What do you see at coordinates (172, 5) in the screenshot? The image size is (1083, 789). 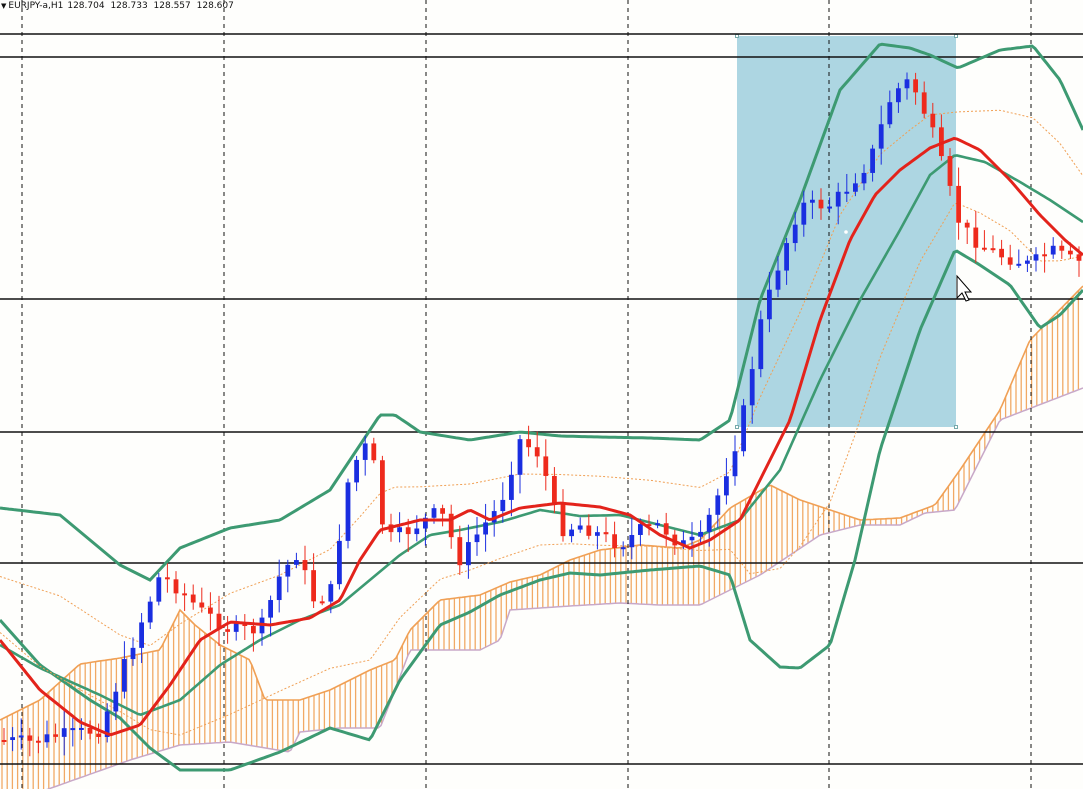 I see `low-value: 128.557` at bounding box center [172, 5].